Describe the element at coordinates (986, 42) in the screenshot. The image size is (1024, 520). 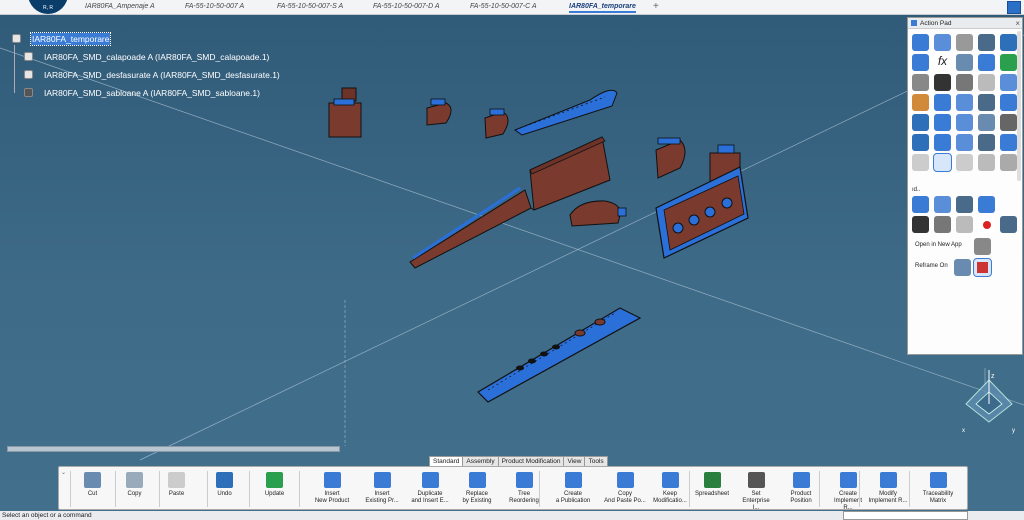
I see `representation-icon` at that location.